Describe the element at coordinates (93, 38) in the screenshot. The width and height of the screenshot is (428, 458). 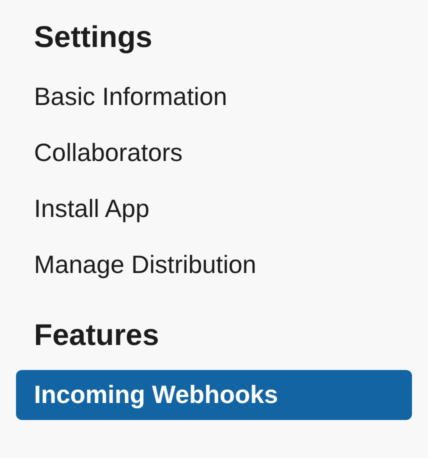
I see `section-heading: Settings` at that location.